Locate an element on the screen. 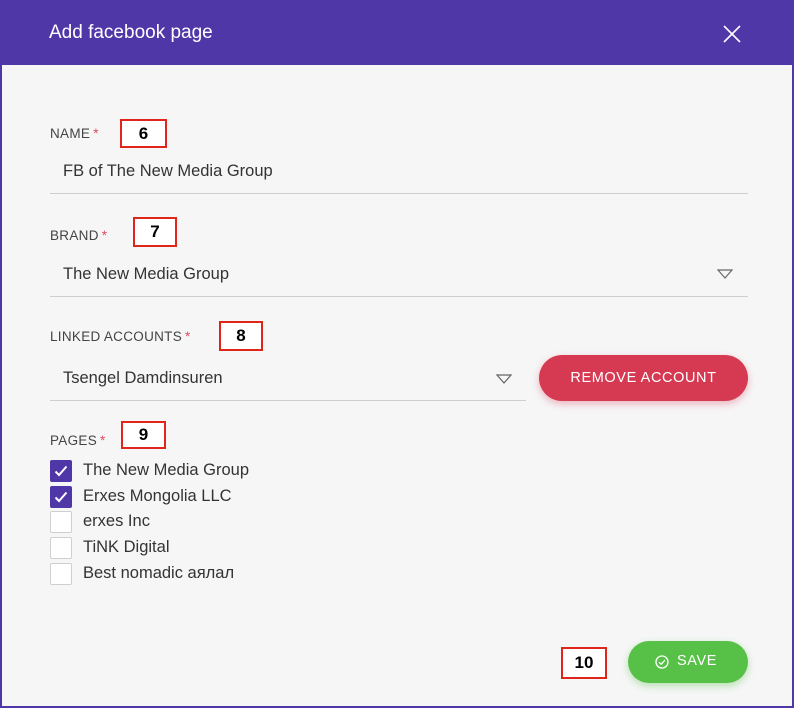 The image size is (794, 708). brand-label: BRAND * is located at coordinates (78, 235).